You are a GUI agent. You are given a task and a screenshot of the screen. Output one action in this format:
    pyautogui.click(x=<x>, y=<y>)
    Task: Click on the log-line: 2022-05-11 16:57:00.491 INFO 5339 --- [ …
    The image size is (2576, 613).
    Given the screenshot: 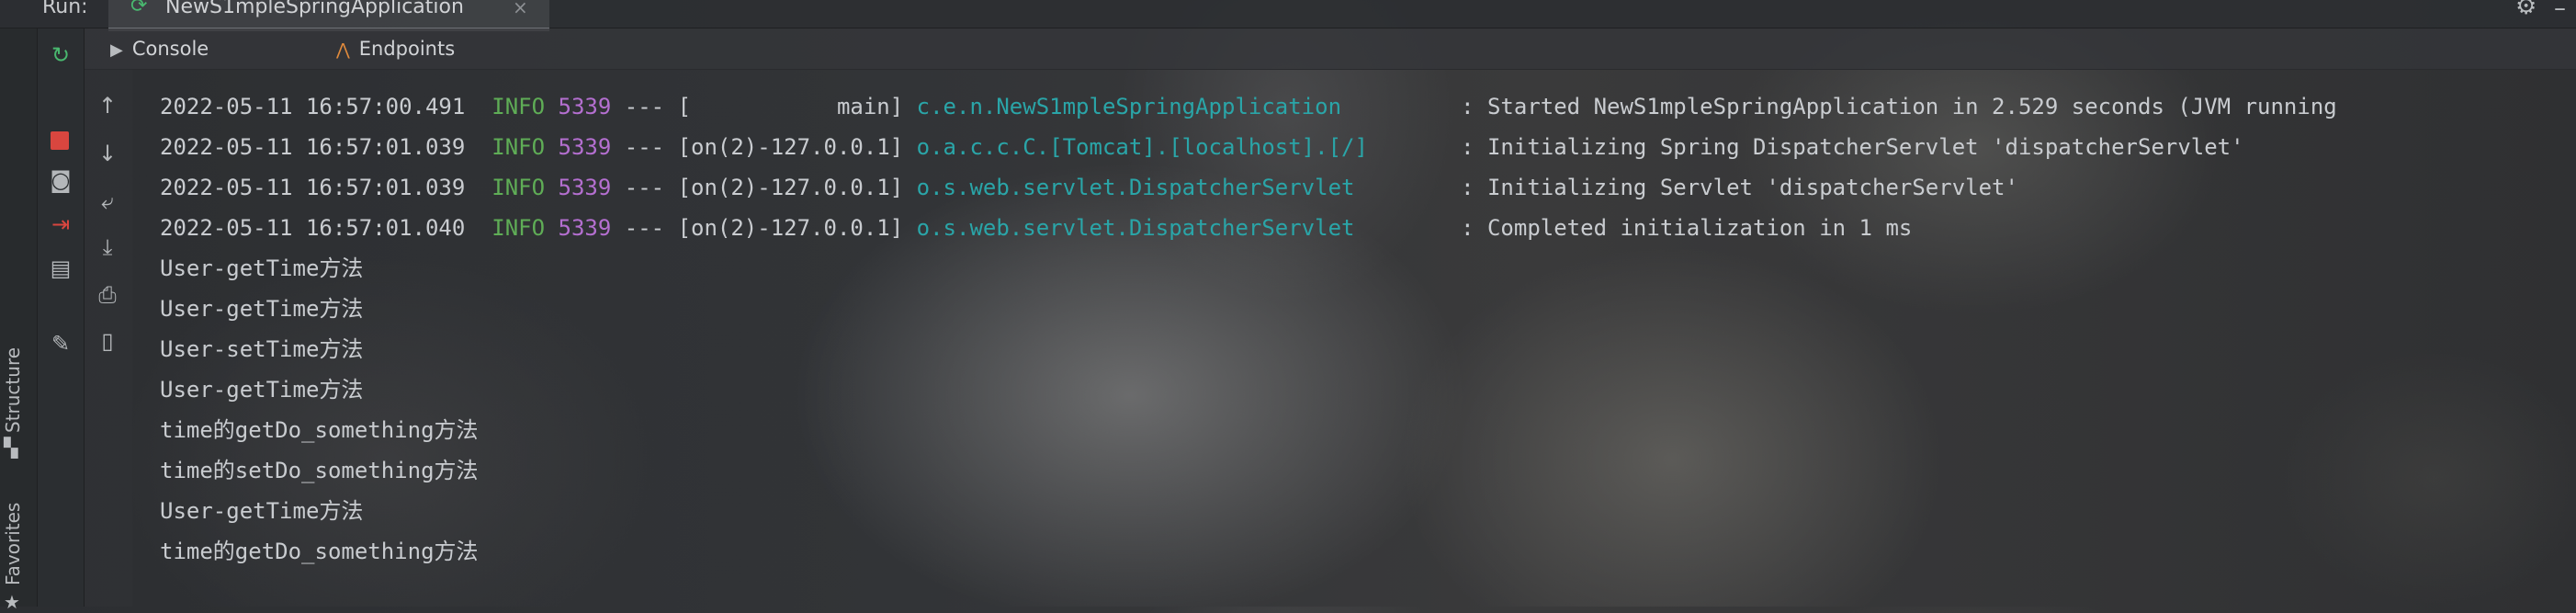 What is the action you would take?
    pyautogui.click(x=1248, y=106)
    